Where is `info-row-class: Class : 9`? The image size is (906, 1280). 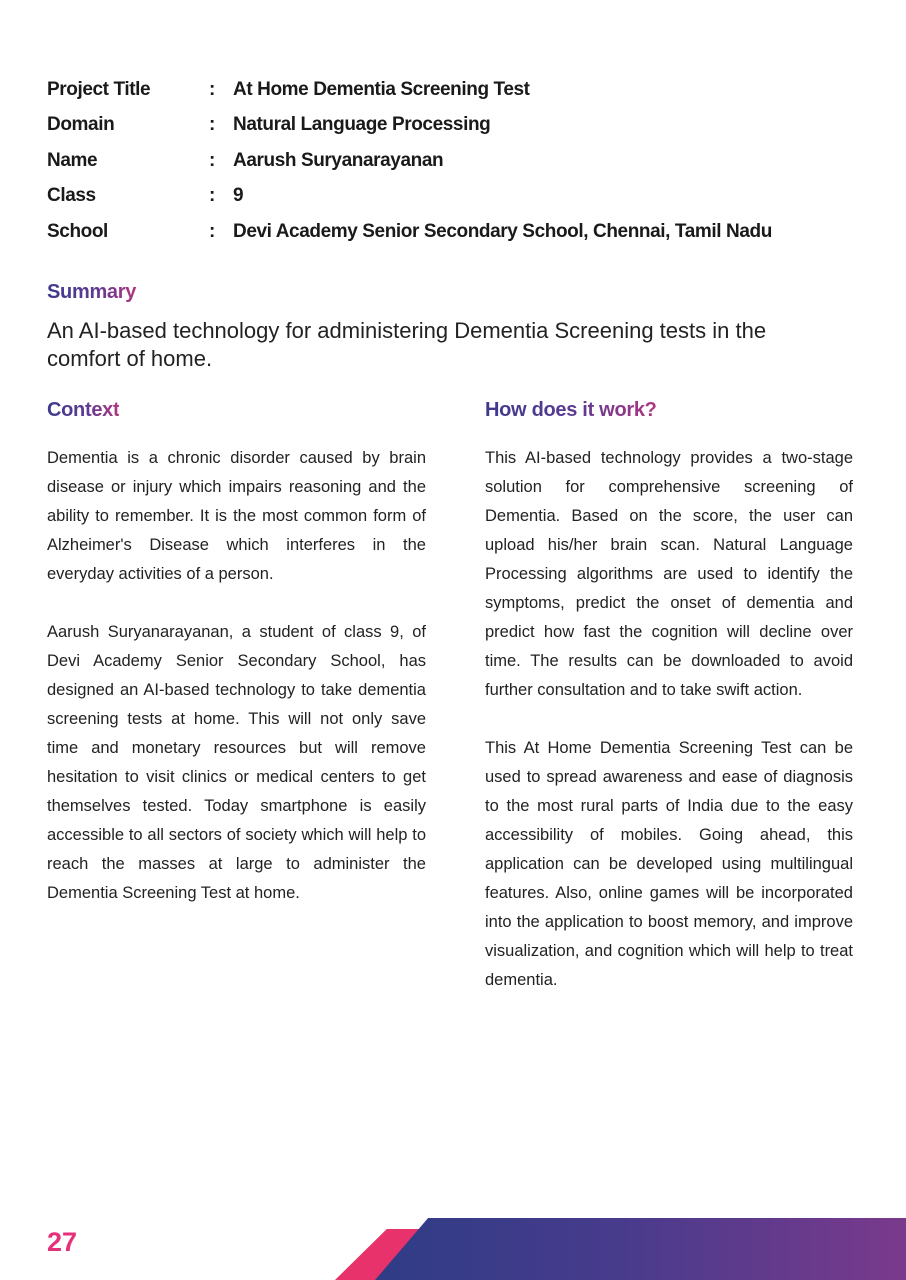 info-row-class: Class : 9 is located at coordinates (409, 197).